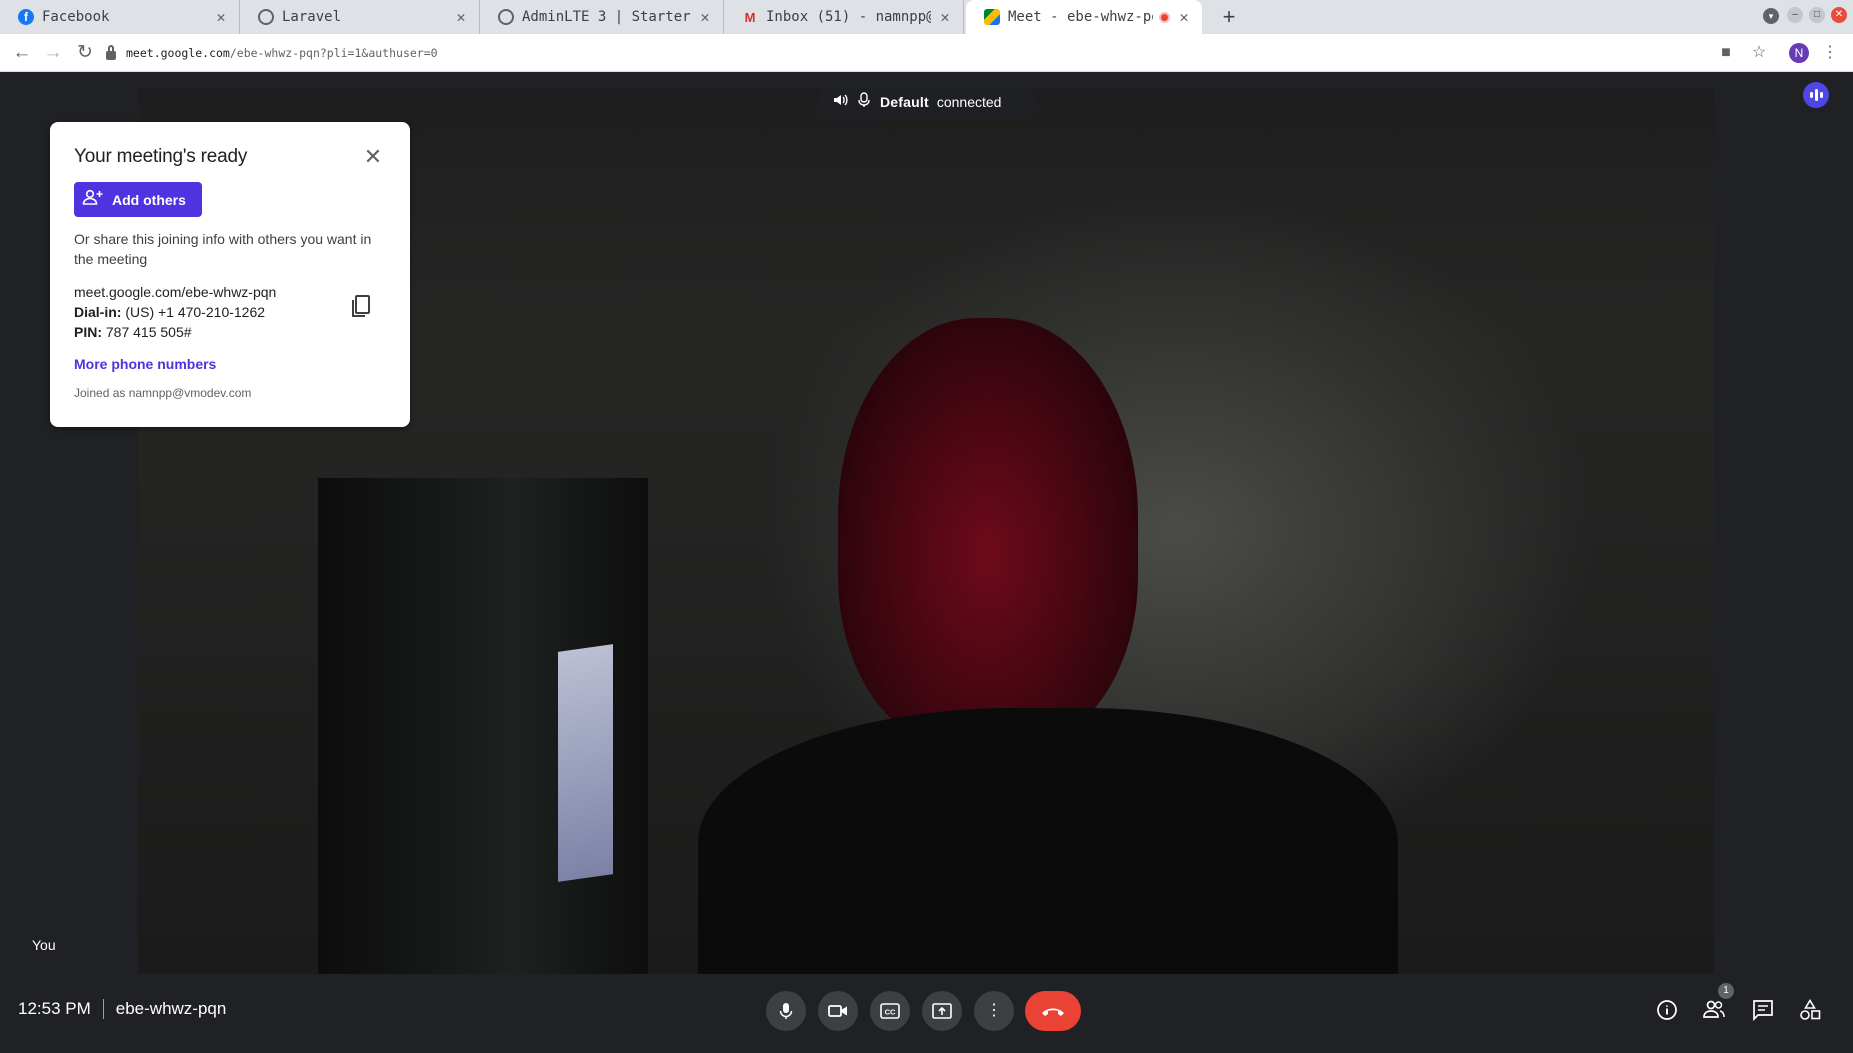  Describe the element at coordinates (969, 102) in the screenshot. I see `audio-connection-state: connected` at that location.